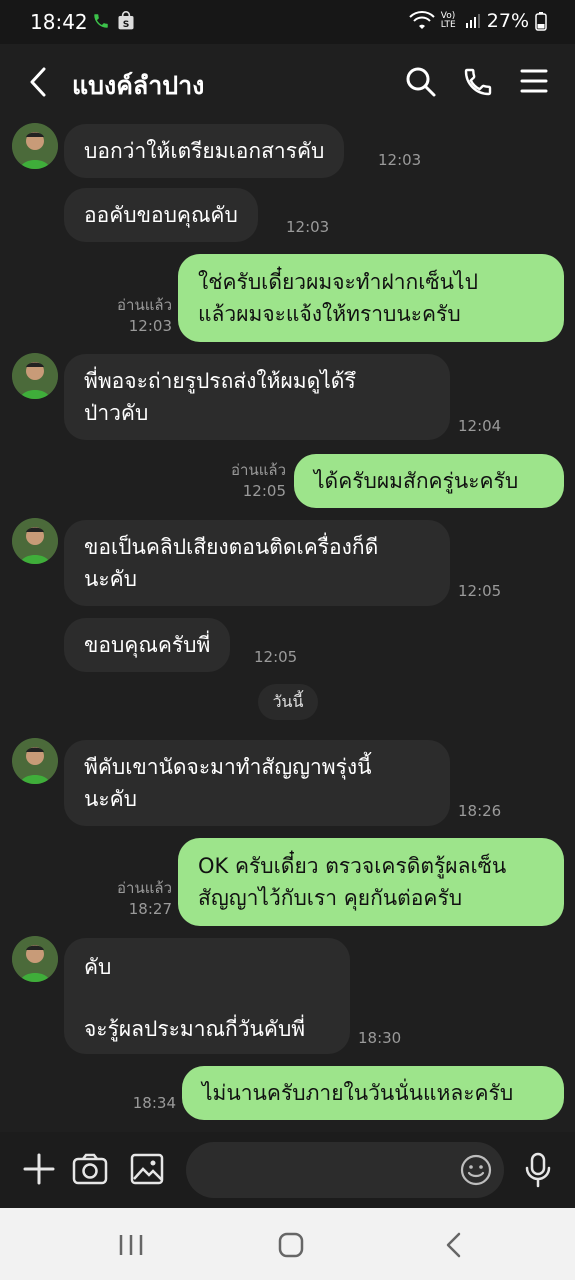  What do you see at coordinates (448, 20) in the screenshot?
I see `network-label: Vo) LTE` at bounding box center [448, 20].